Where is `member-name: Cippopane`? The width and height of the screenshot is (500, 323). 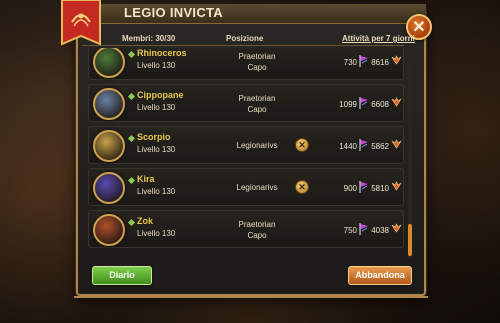
member-name: Cippopane is located at coordinates (160, 95).